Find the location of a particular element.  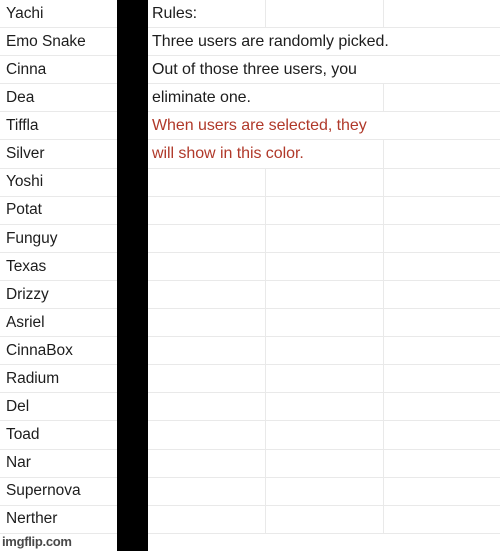

user-row: Tiffla is located at coordinates (58, 126).